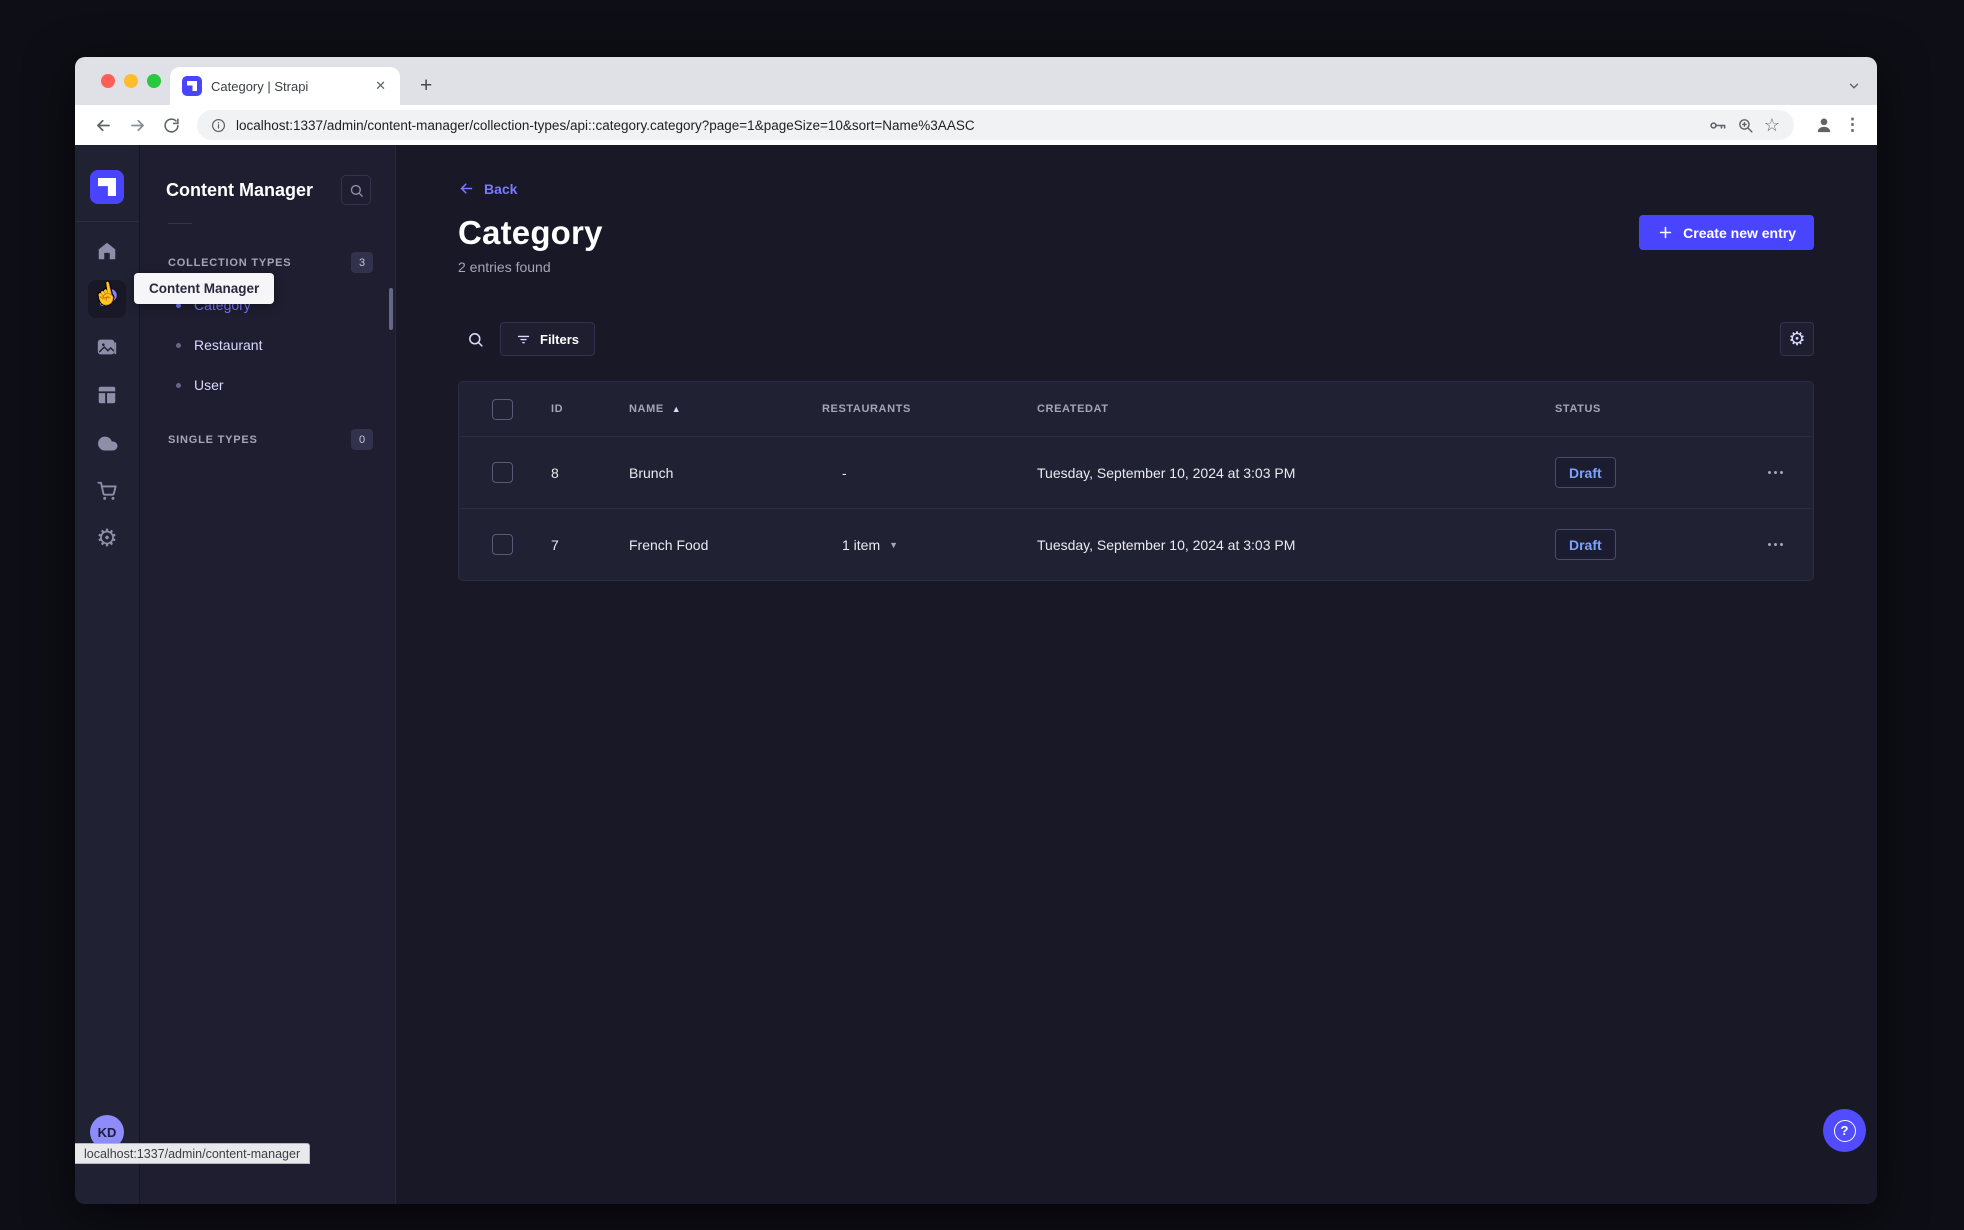  Describe the element at coordinates (1726, 232) in the screenshot. I see `create-new-entry-button: Create new entry` at that location.